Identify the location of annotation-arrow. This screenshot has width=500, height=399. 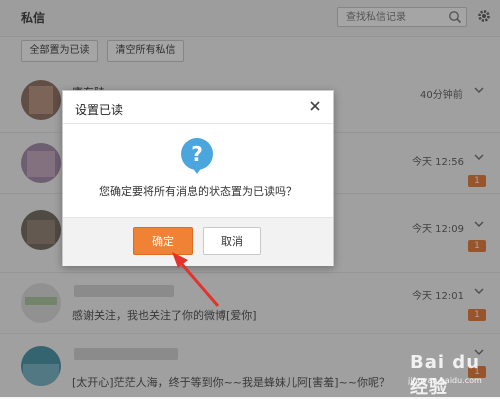
(196, 279).